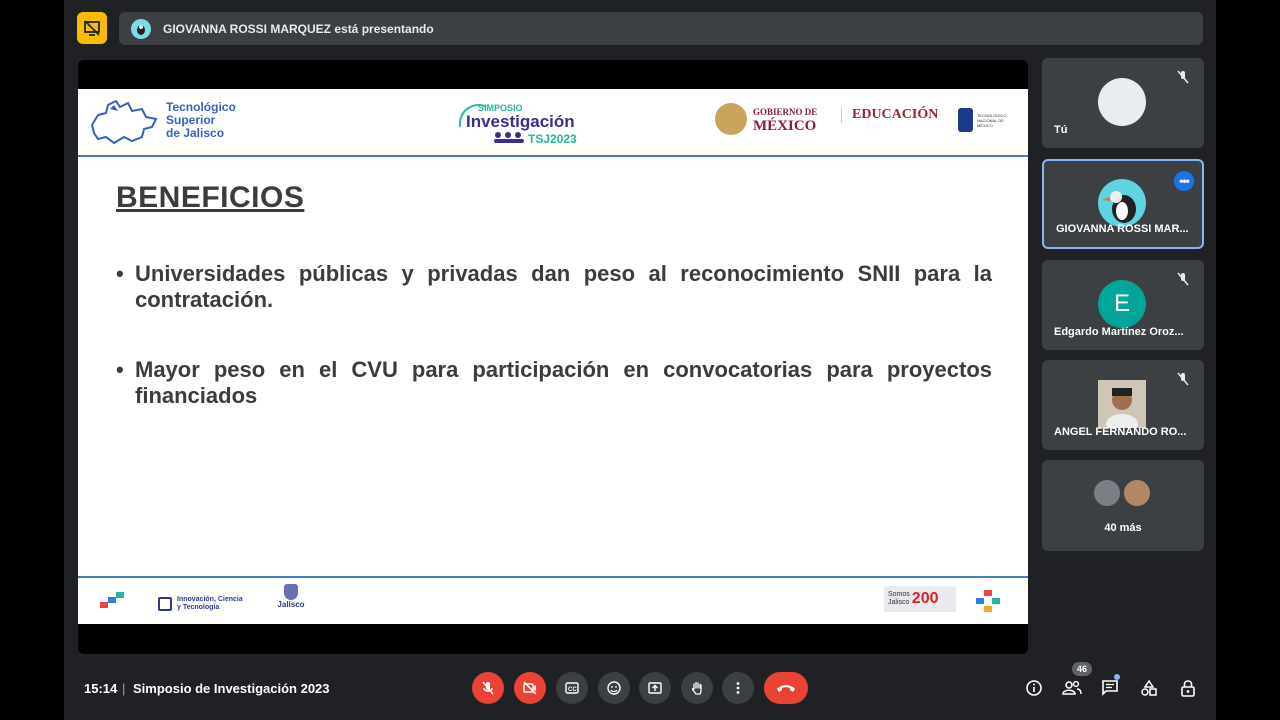 This screenshot has height=720, width=1280. I want to click on camera-off-icon, so click(530, 688).